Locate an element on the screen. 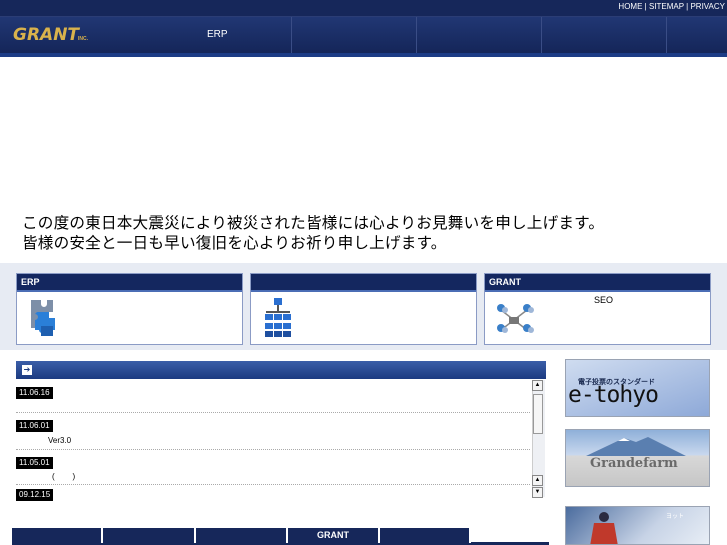 The height and width of the screenshot is (545, 727). news-text: ( ) is located at coordinates (63, 476).